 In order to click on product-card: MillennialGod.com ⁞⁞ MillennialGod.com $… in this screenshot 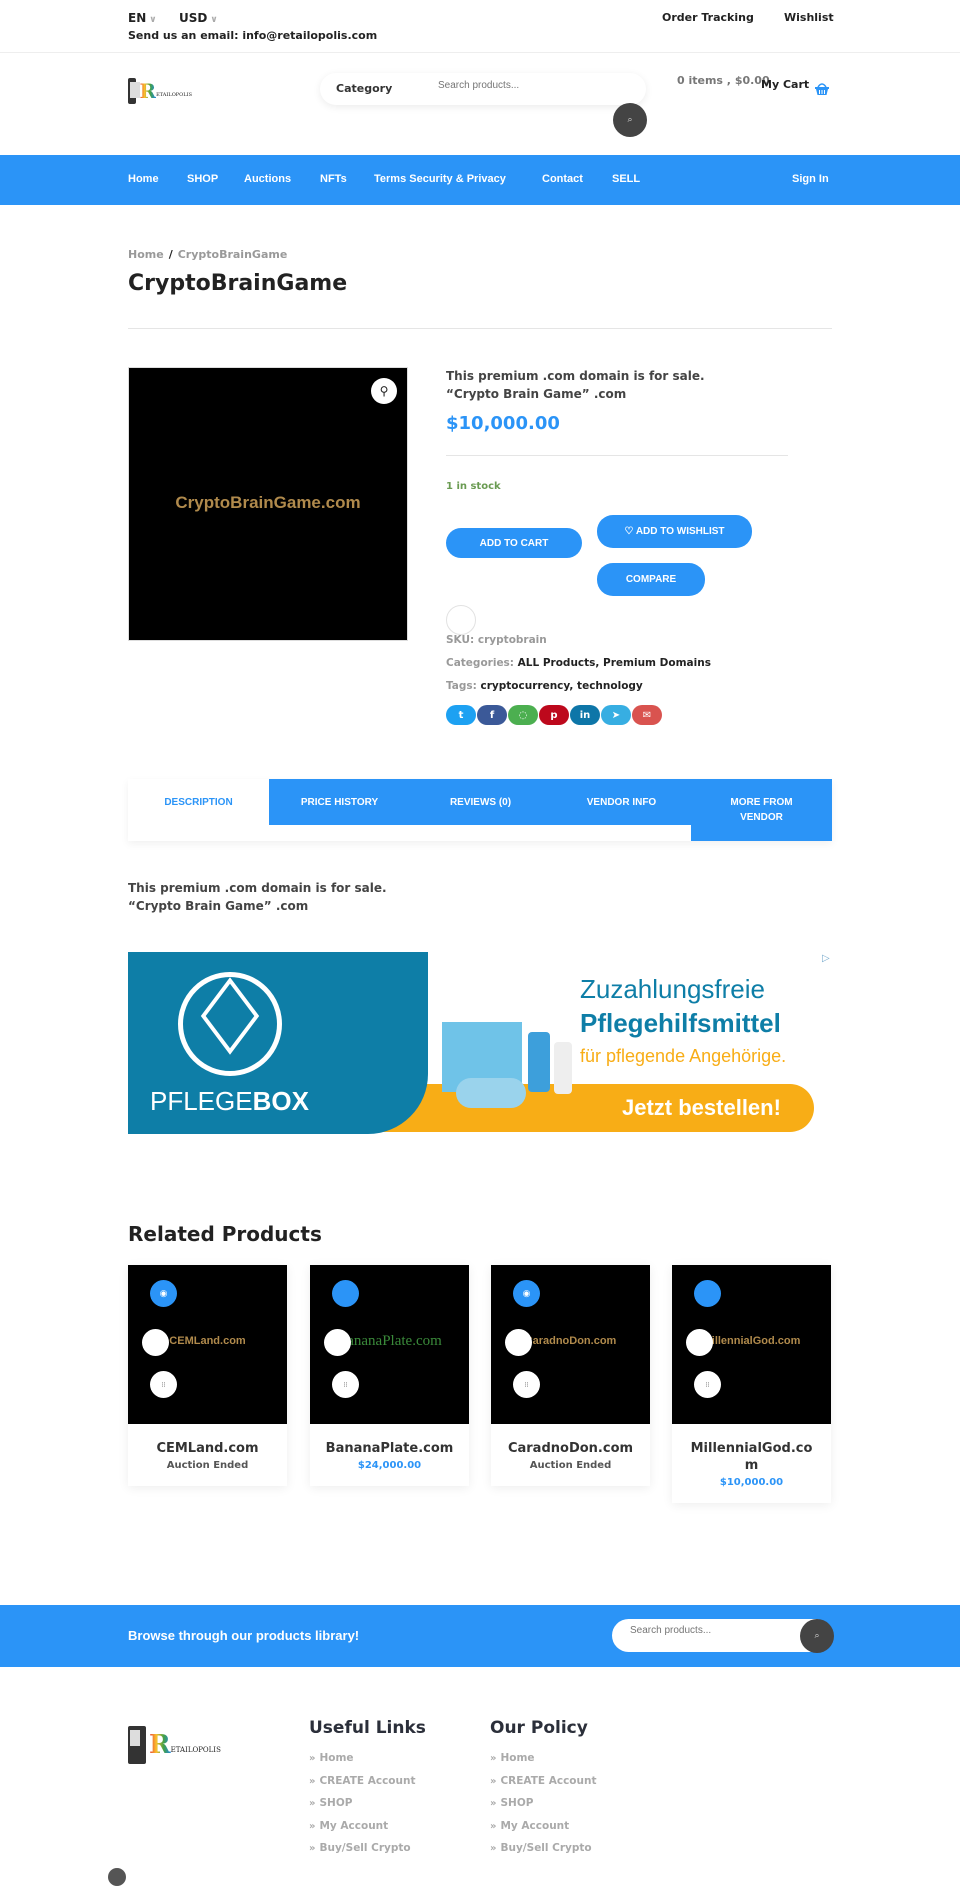, I will do `click(751, 1384)`.